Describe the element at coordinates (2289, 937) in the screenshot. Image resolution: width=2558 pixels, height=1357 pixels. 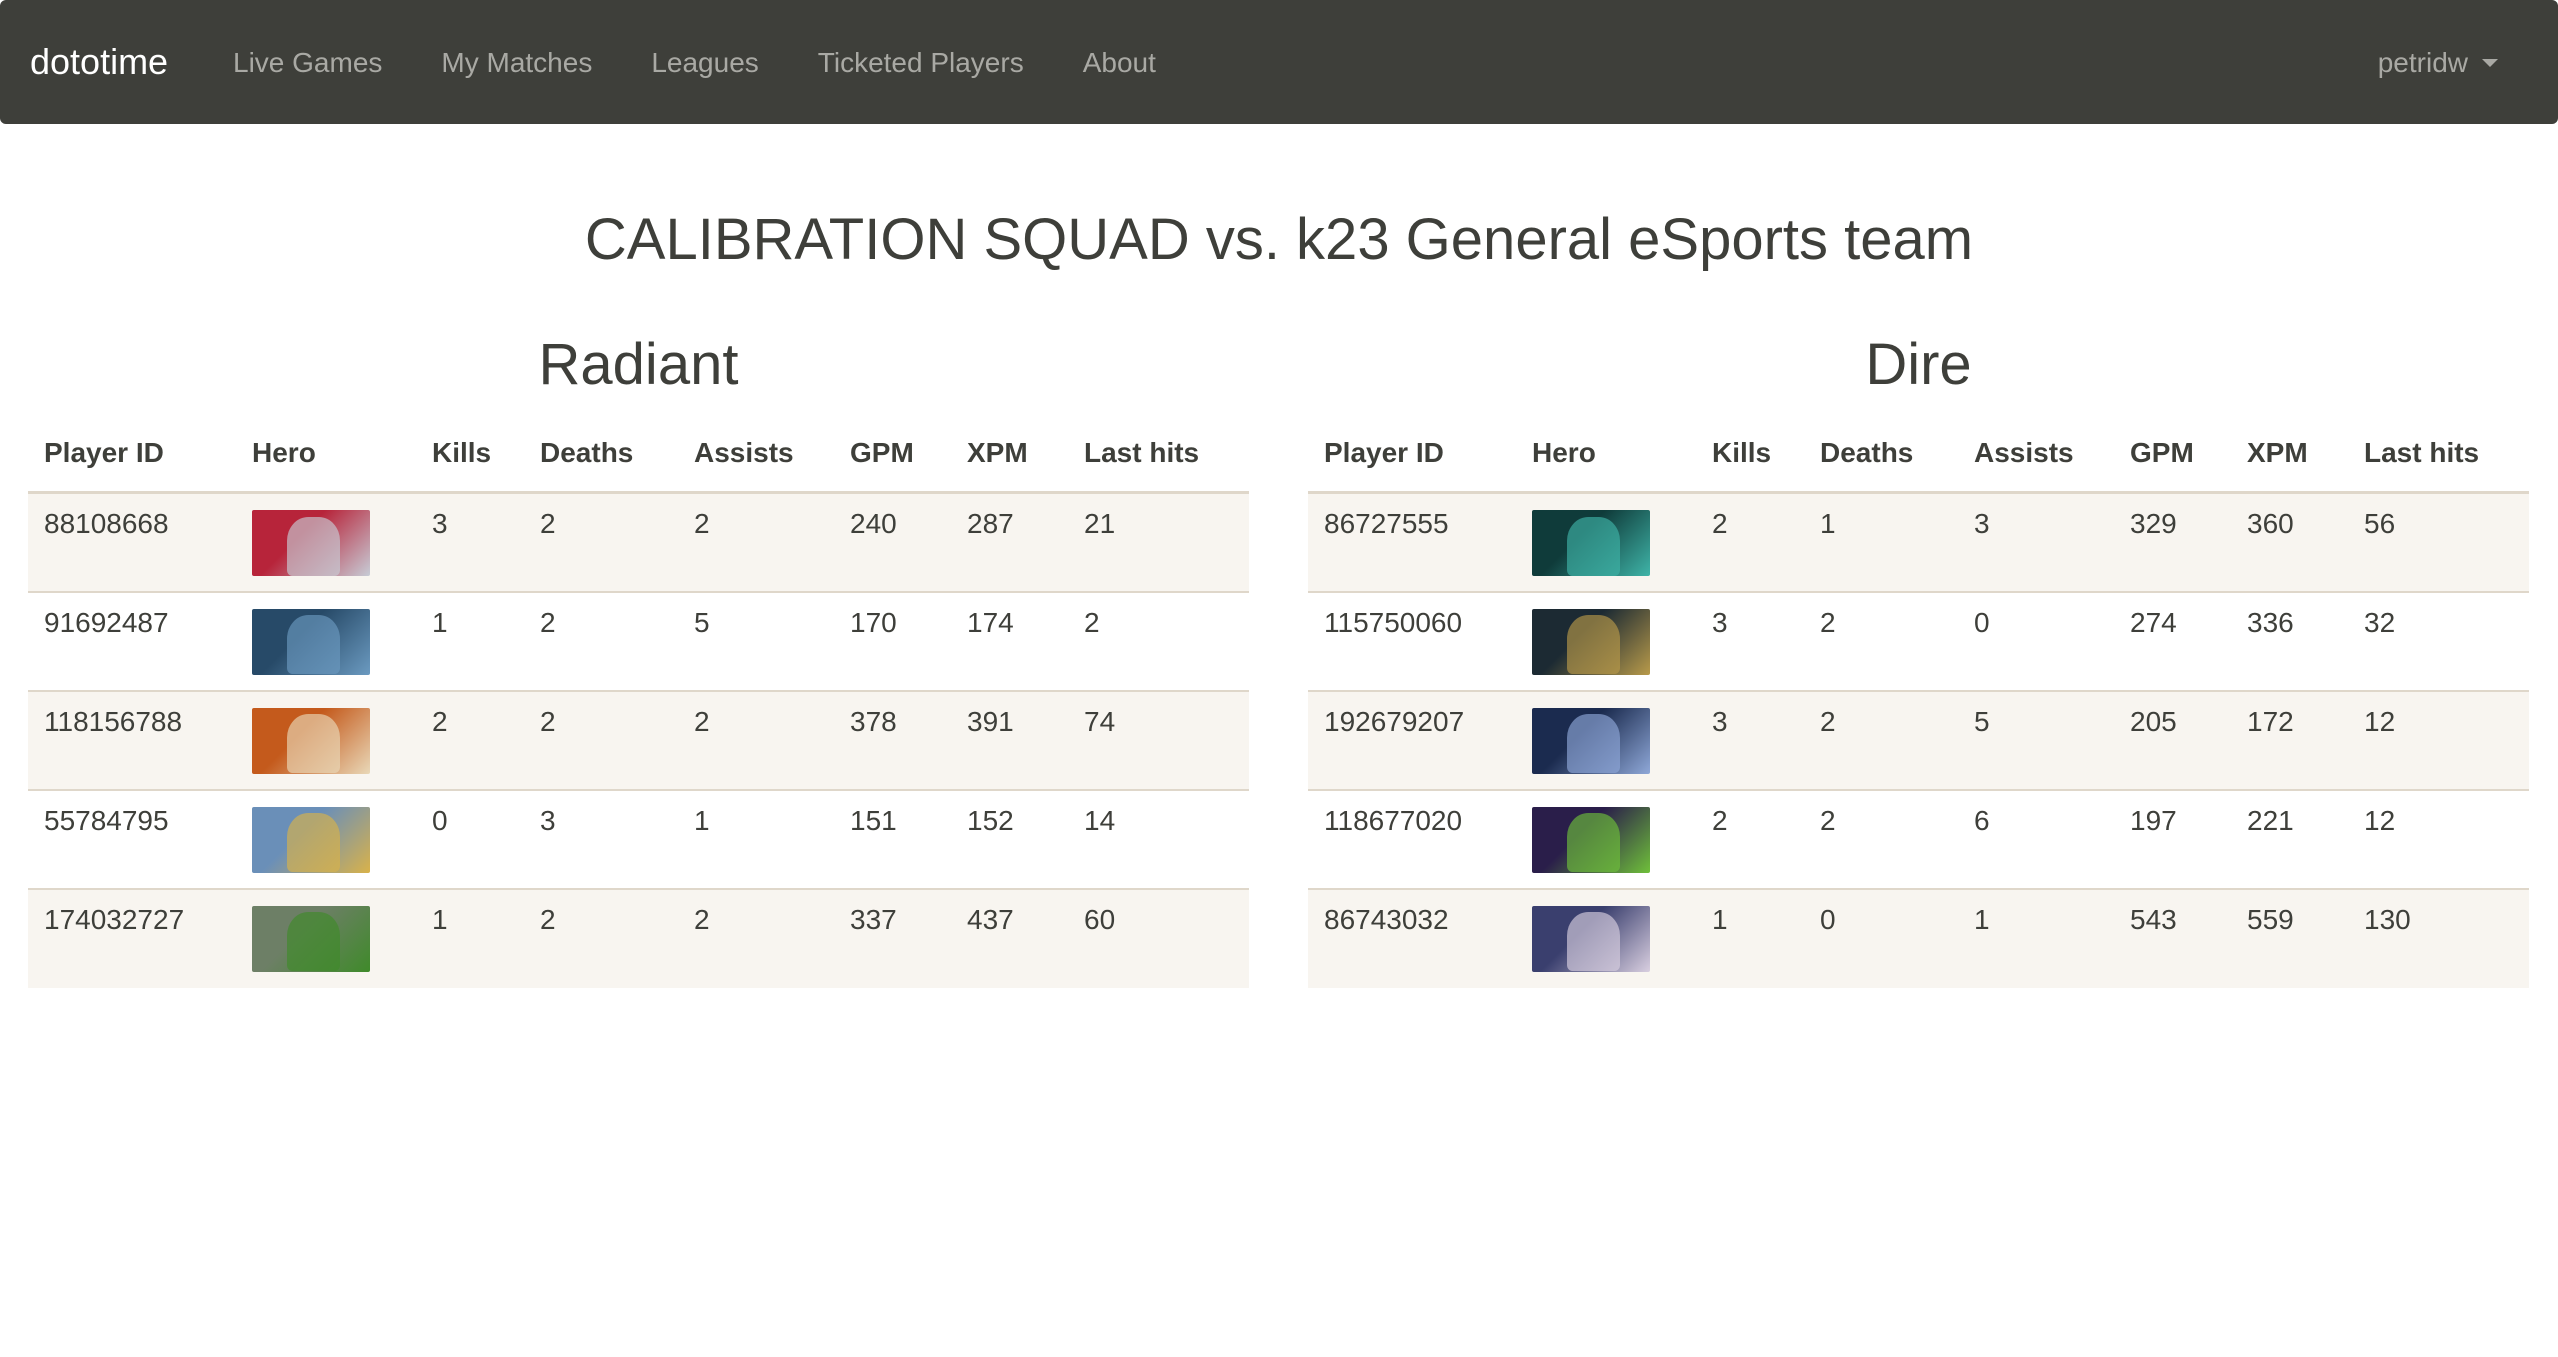
I see `xpm-cell: 559` at that location.